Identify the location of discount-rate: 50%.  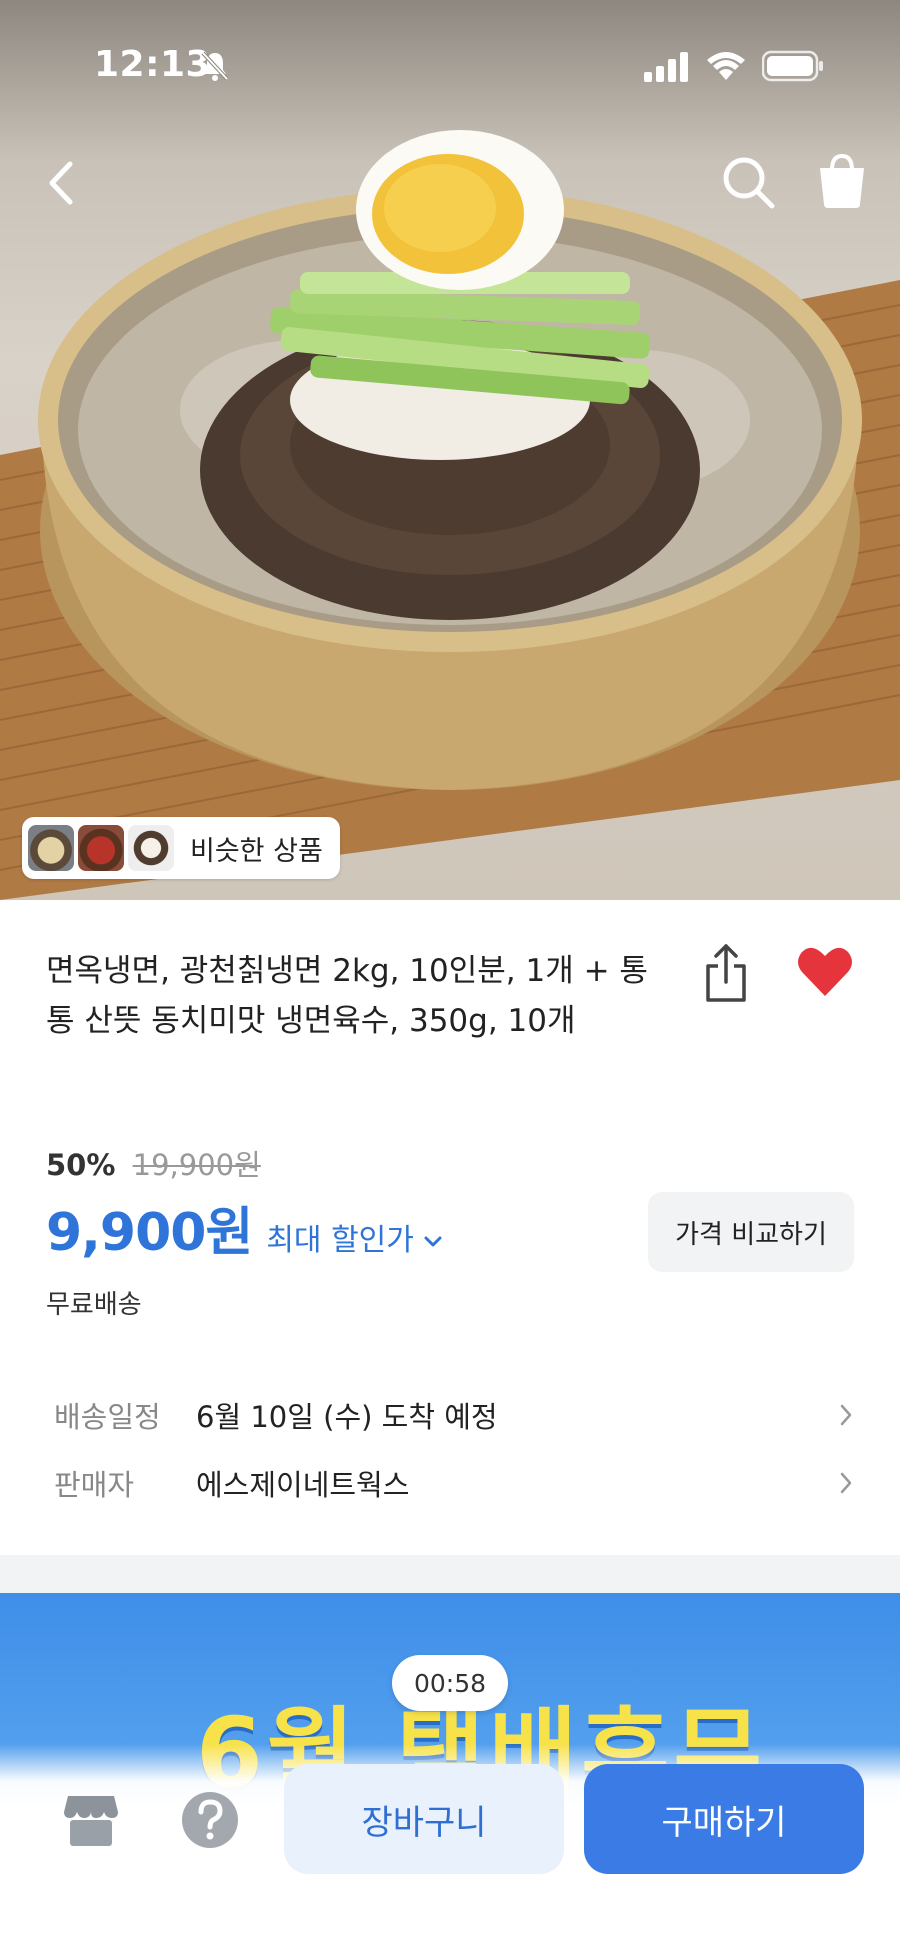
(81, 1165).